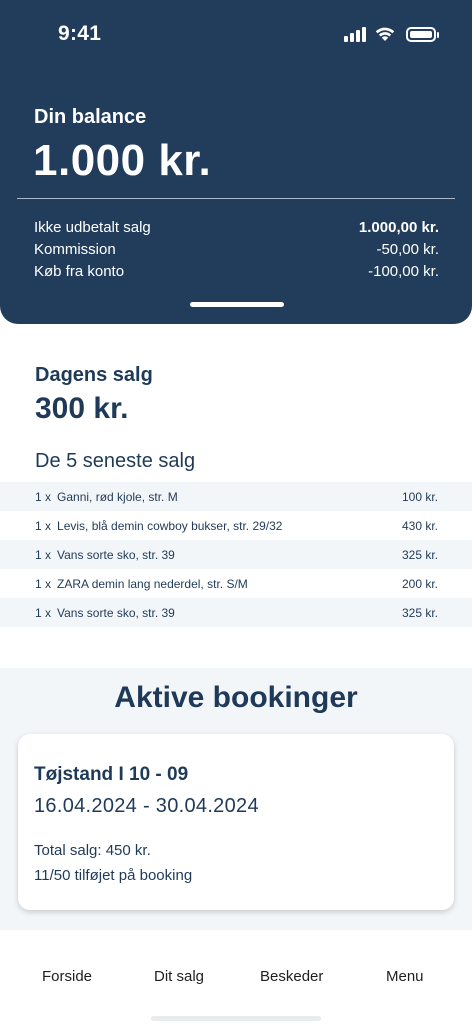  I want to click on nav-dit-salg: Dit salg, so click(179, 976).